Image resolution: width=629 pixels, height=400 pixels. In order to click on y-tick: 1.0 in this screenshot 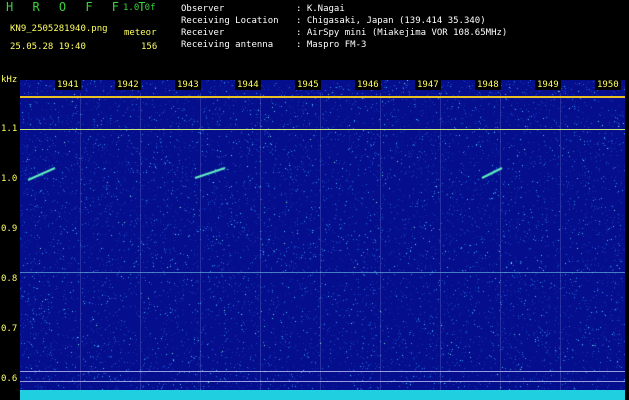, I will do `click(9, 179)`.